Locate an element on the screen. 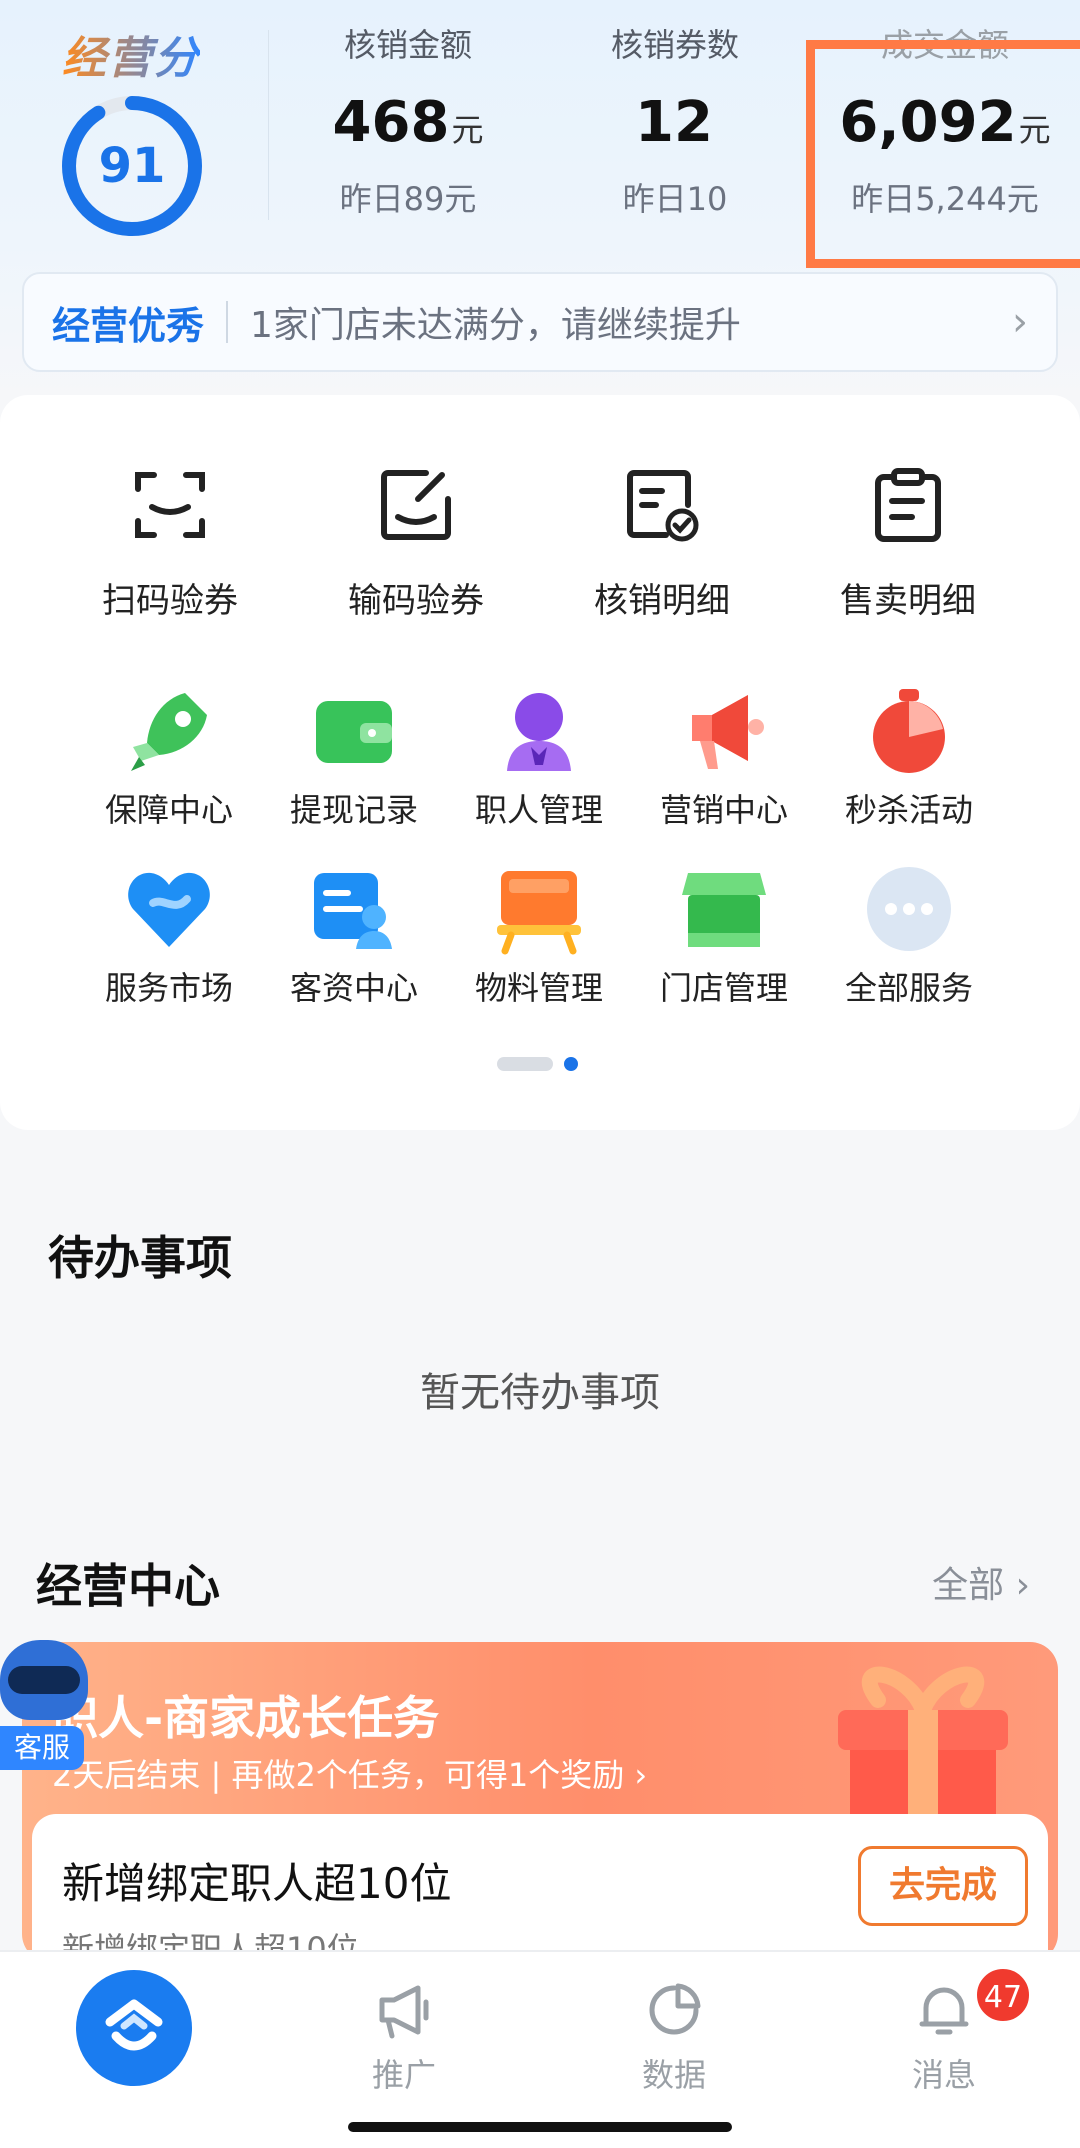 This screenshot has width=1080, height=2148. tool-label: 营销中心 is located at coordinates (723, 810).